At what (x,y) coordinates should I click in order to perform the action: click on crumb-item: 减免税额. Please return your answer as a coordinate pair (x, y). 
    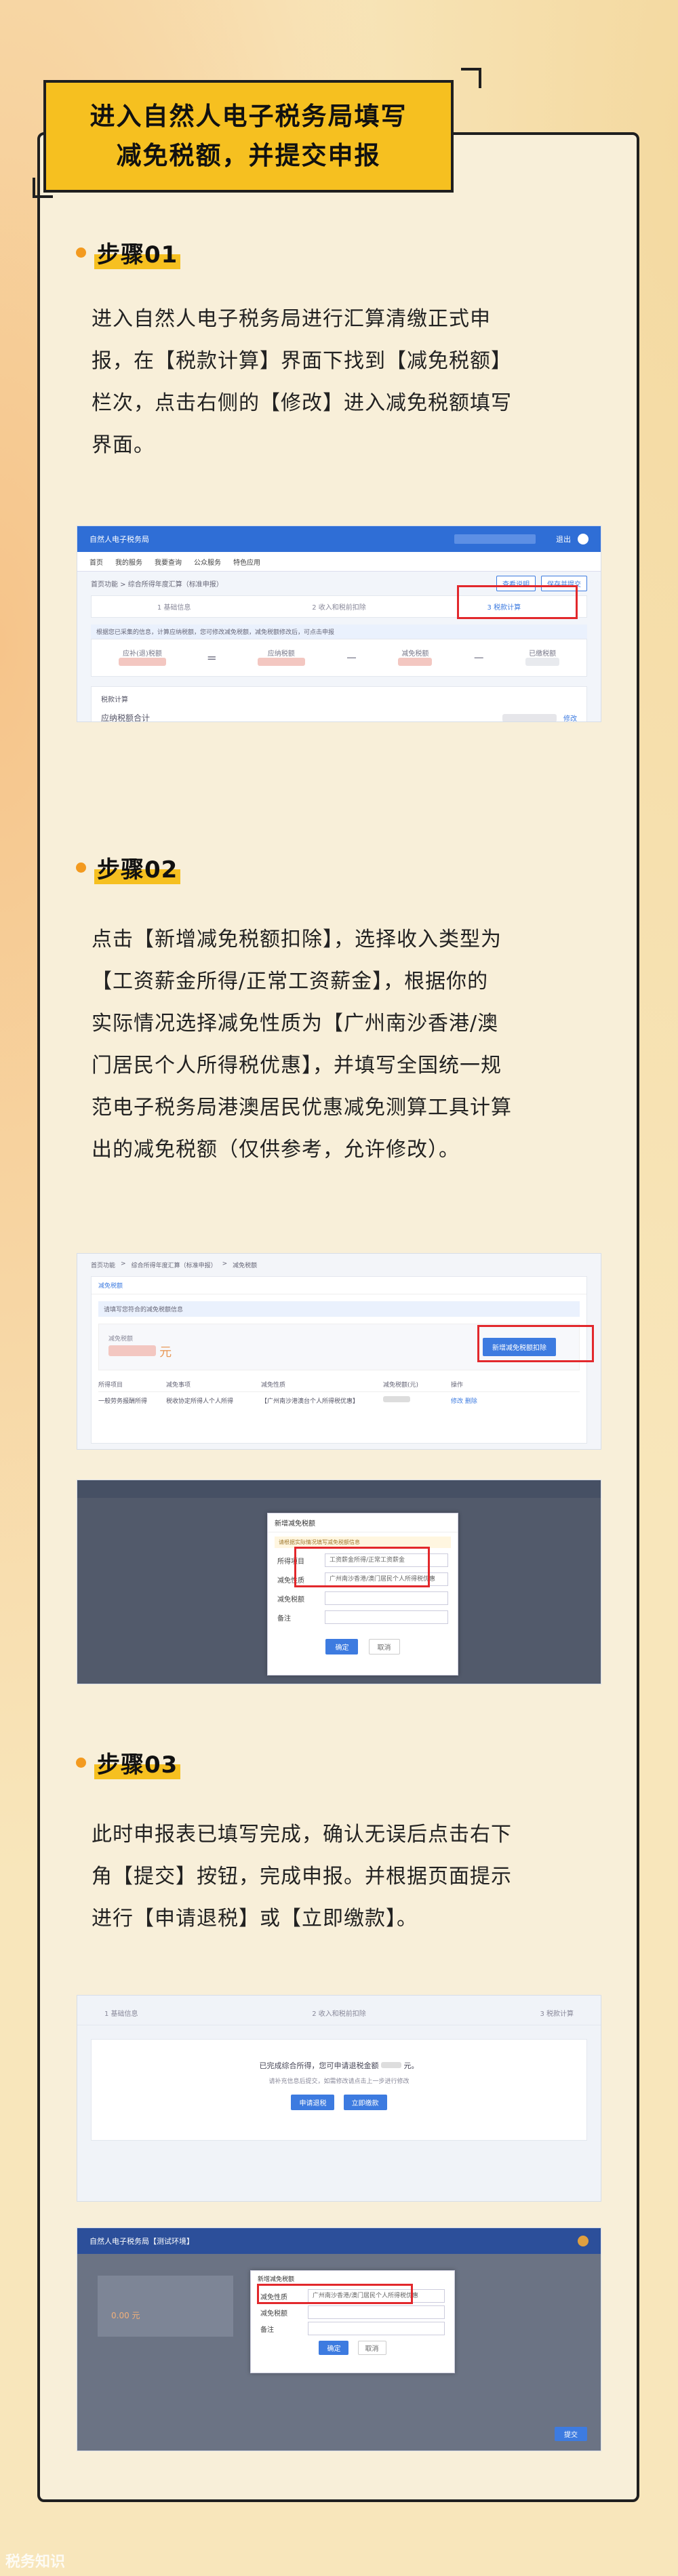
    Looking at the image, I should click on (245, 1266).